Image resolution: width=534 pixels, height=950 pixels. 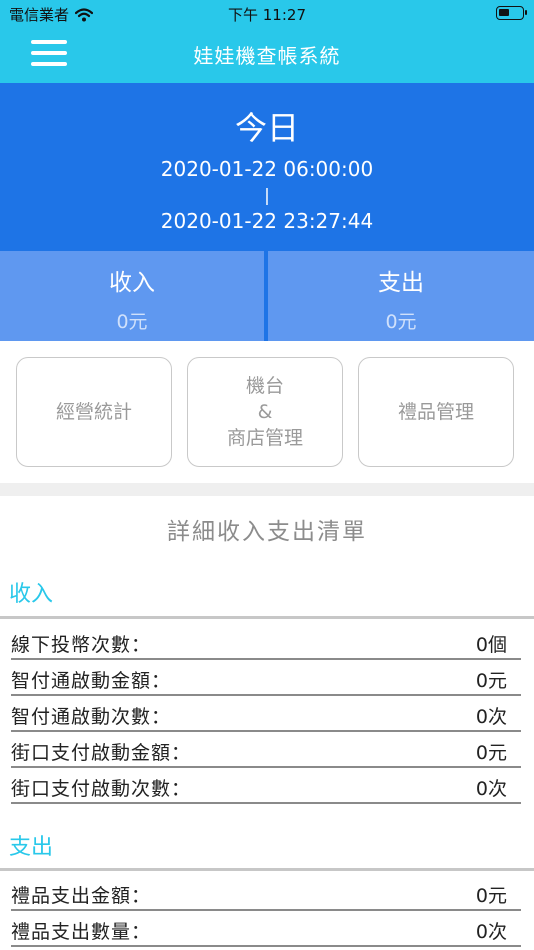 What do you see at coordinates (101, 789) in the screenshot?
I see `item-label: 街口支付啟動次數：` at bounding box center [101, 789].